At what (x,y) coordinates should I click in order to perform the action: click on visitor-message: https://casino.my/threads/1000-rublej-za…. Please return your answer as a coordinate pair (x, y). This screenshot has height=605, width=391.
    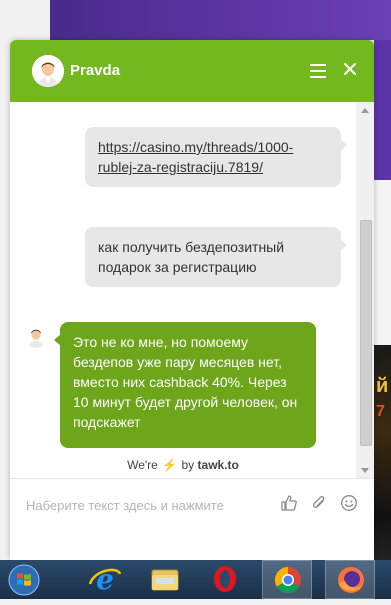
    Looking at the image, I should click on (216, 157).